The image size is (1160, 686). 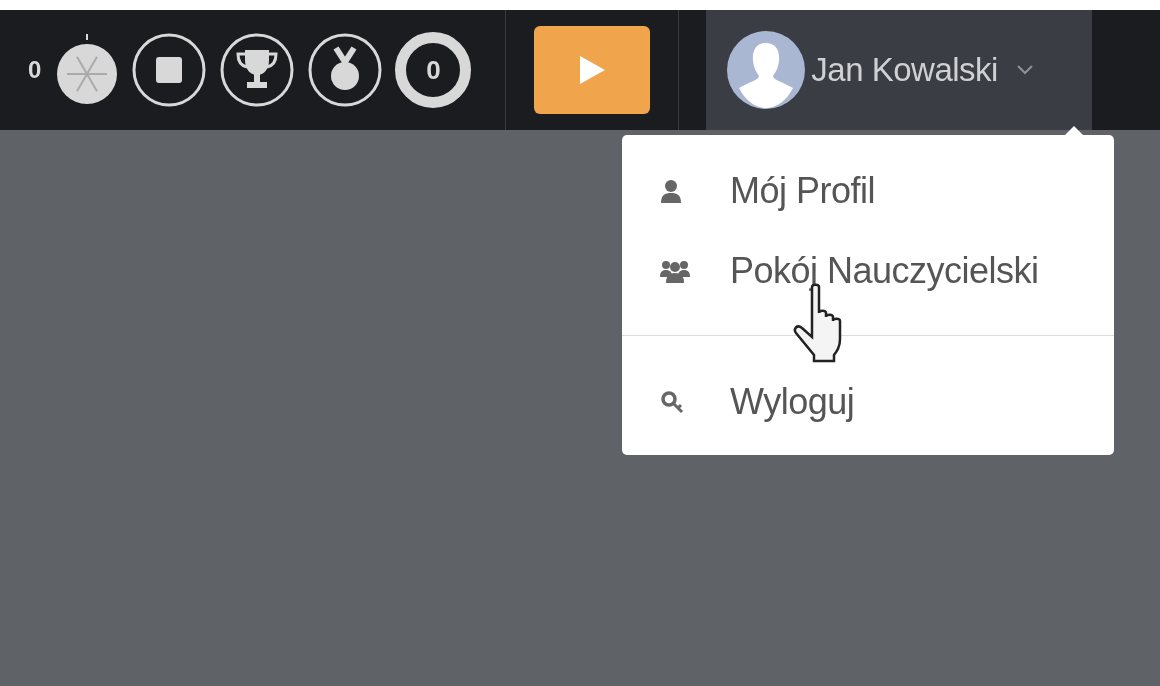 What do you see at coordinates (868, 191) in the screenshot?
I see `menu-item: Mój Profil` at bounding box center [868, 191].